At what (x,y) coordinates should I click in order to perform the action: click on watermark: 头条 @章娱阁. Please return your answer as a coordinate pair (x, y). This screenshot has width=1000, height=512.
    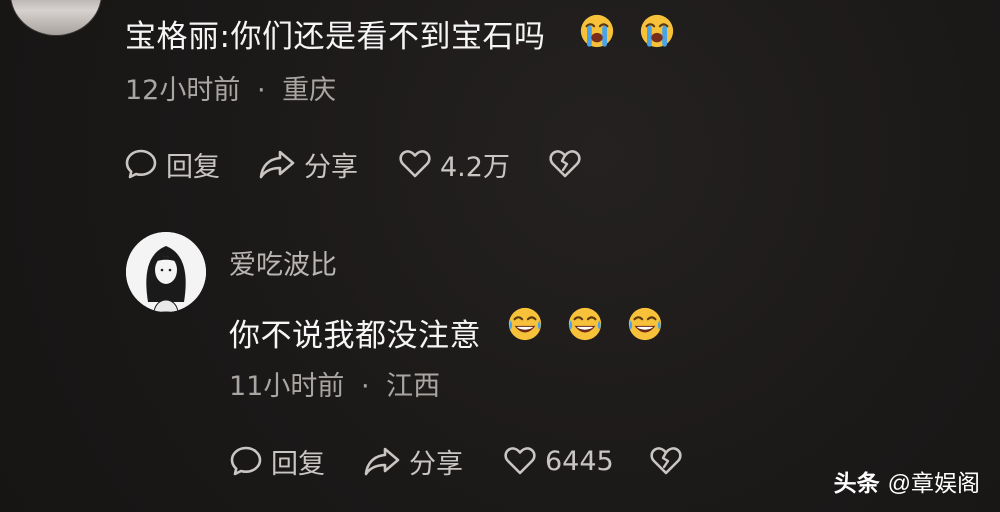
    Looking at the image, I should click on (907, 481).